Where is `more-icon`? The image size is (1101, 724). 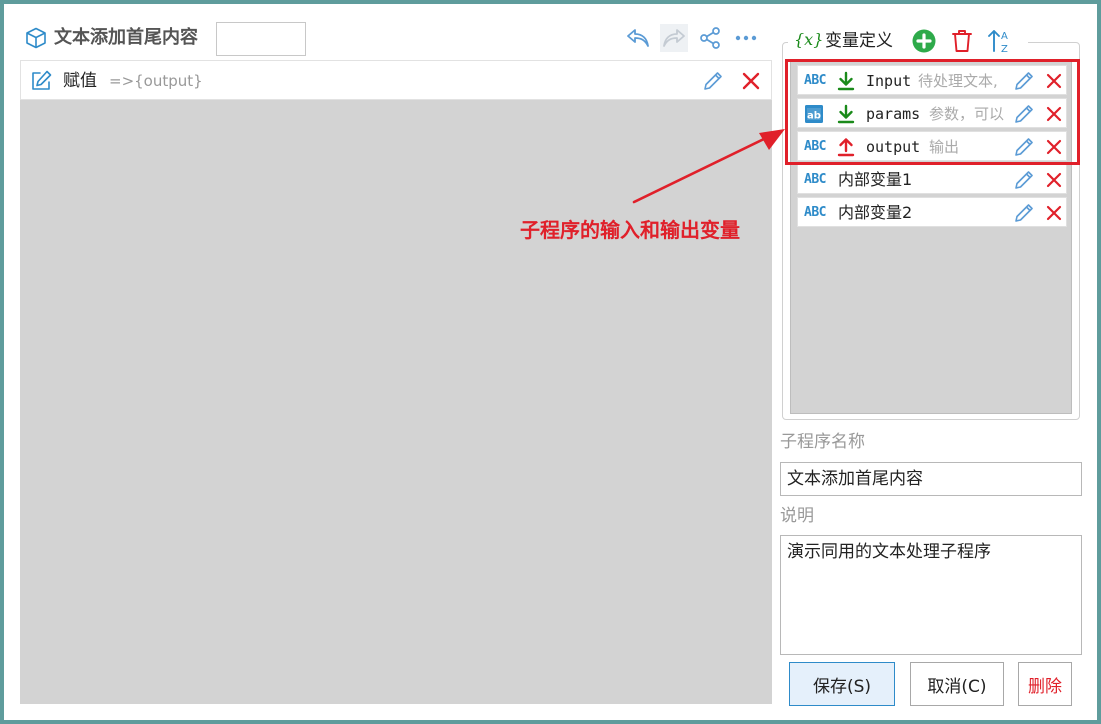 more-icon is located at coordinates (746, 38).